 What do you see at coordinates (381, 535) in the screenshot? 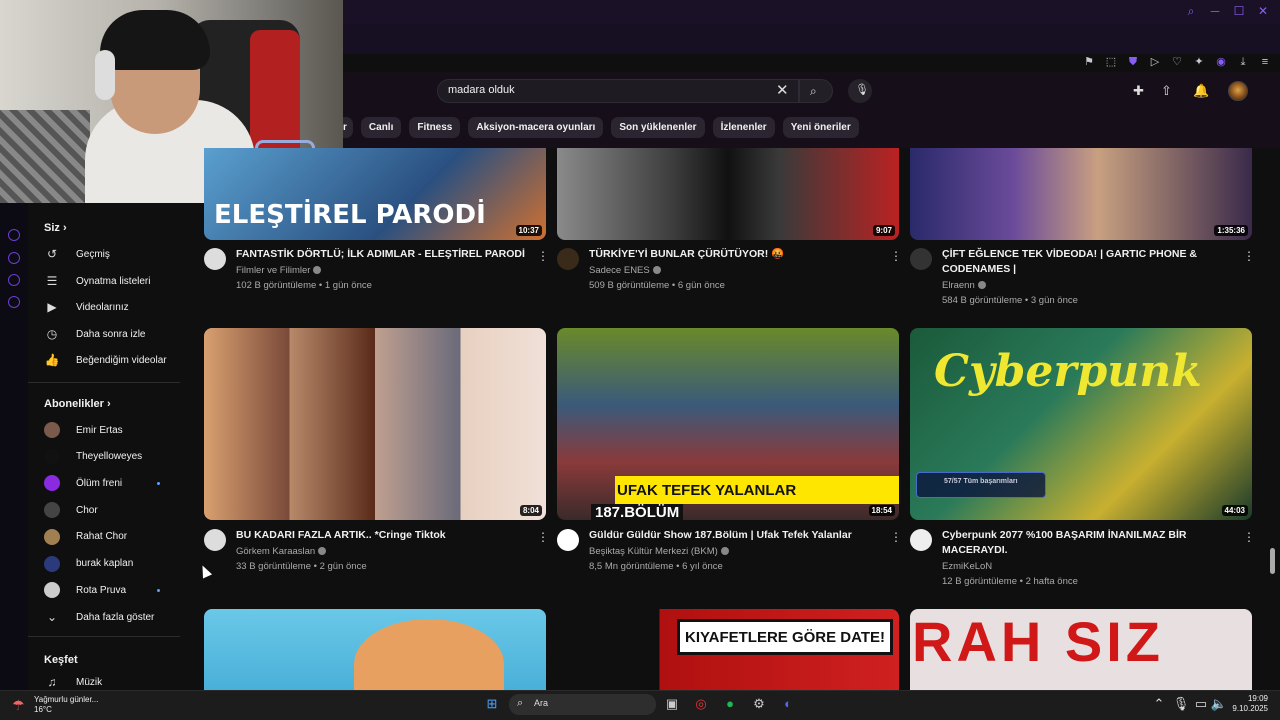
I see `video-title: BU KADARI FAZLA ARTIK.. *Cringe Tiktok` at bounding box center [381, 535].